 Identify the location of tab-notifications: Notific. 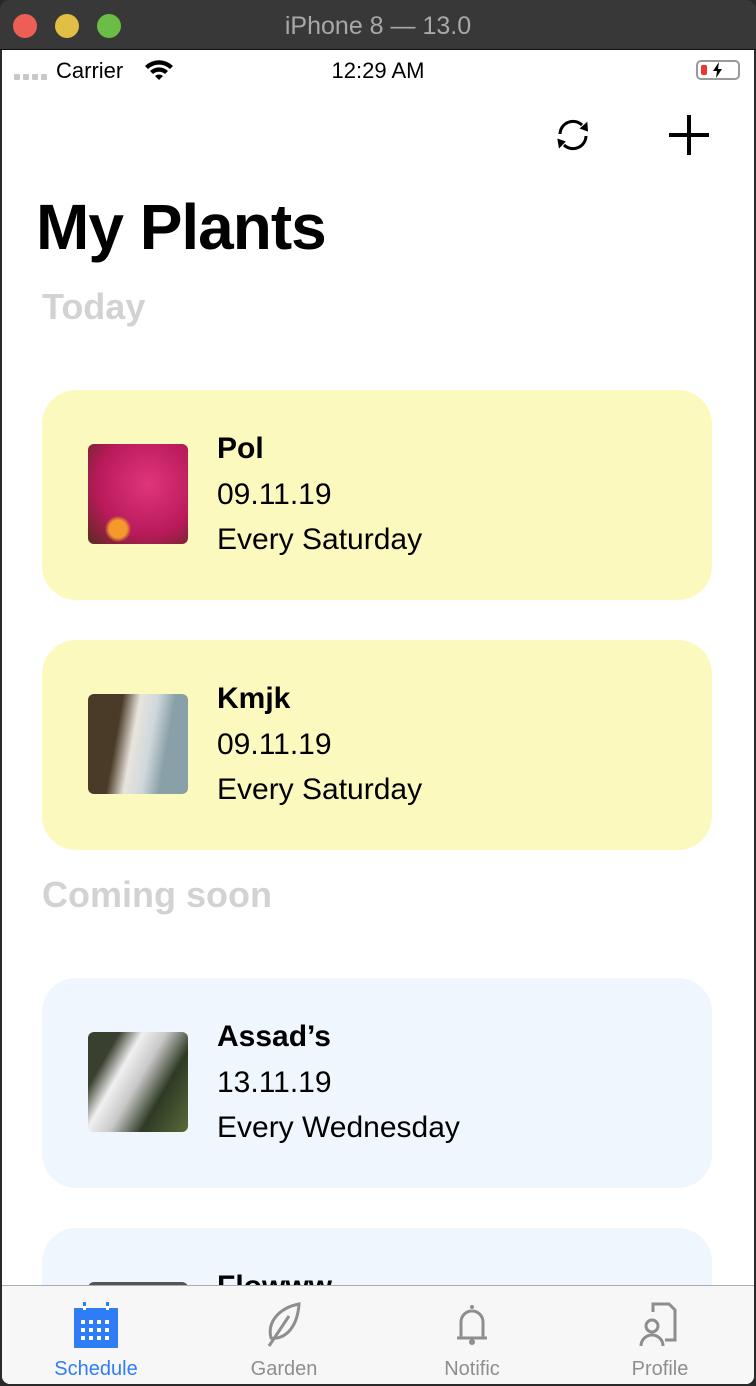
(472, 1335).